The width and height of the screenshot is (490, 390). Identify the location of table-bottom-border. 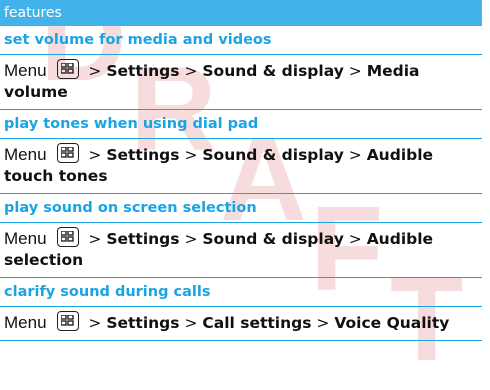
(241, 340).